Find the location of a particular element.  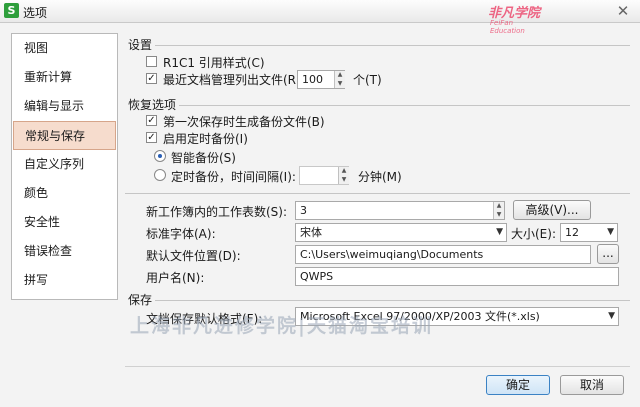

sidebar-item-error-checking: 错误检查 is located at coordinates (64, 251).